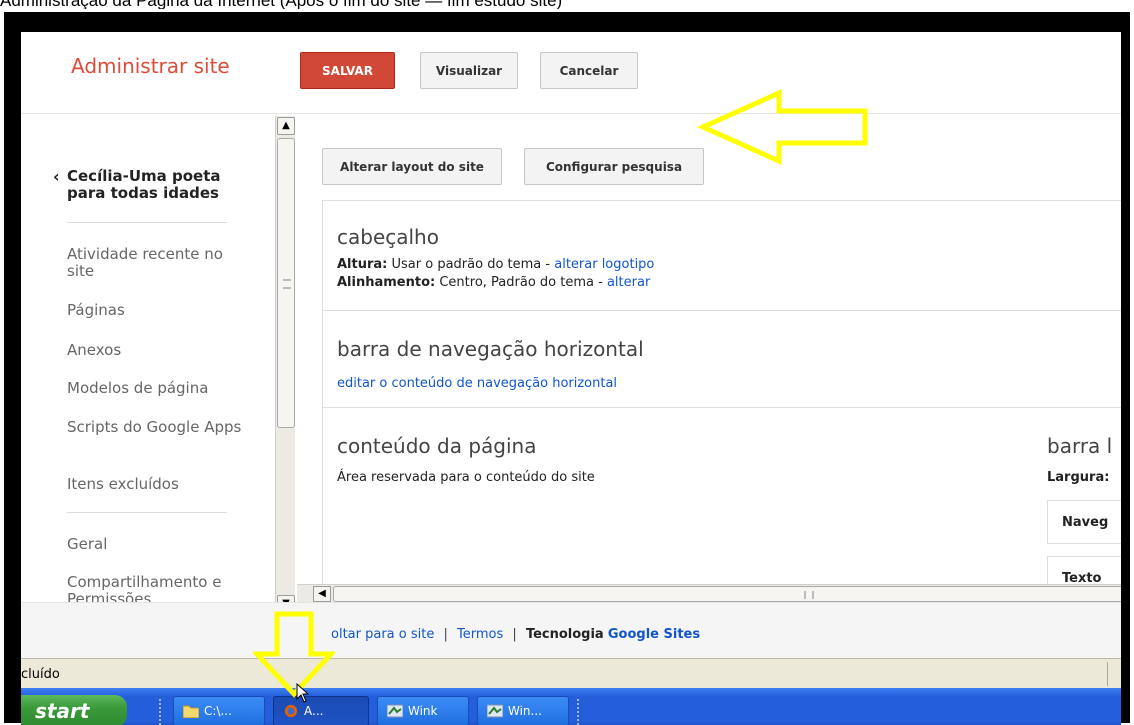  I want to click on section-title: barra de navegação horizontal, so click(490, 349).